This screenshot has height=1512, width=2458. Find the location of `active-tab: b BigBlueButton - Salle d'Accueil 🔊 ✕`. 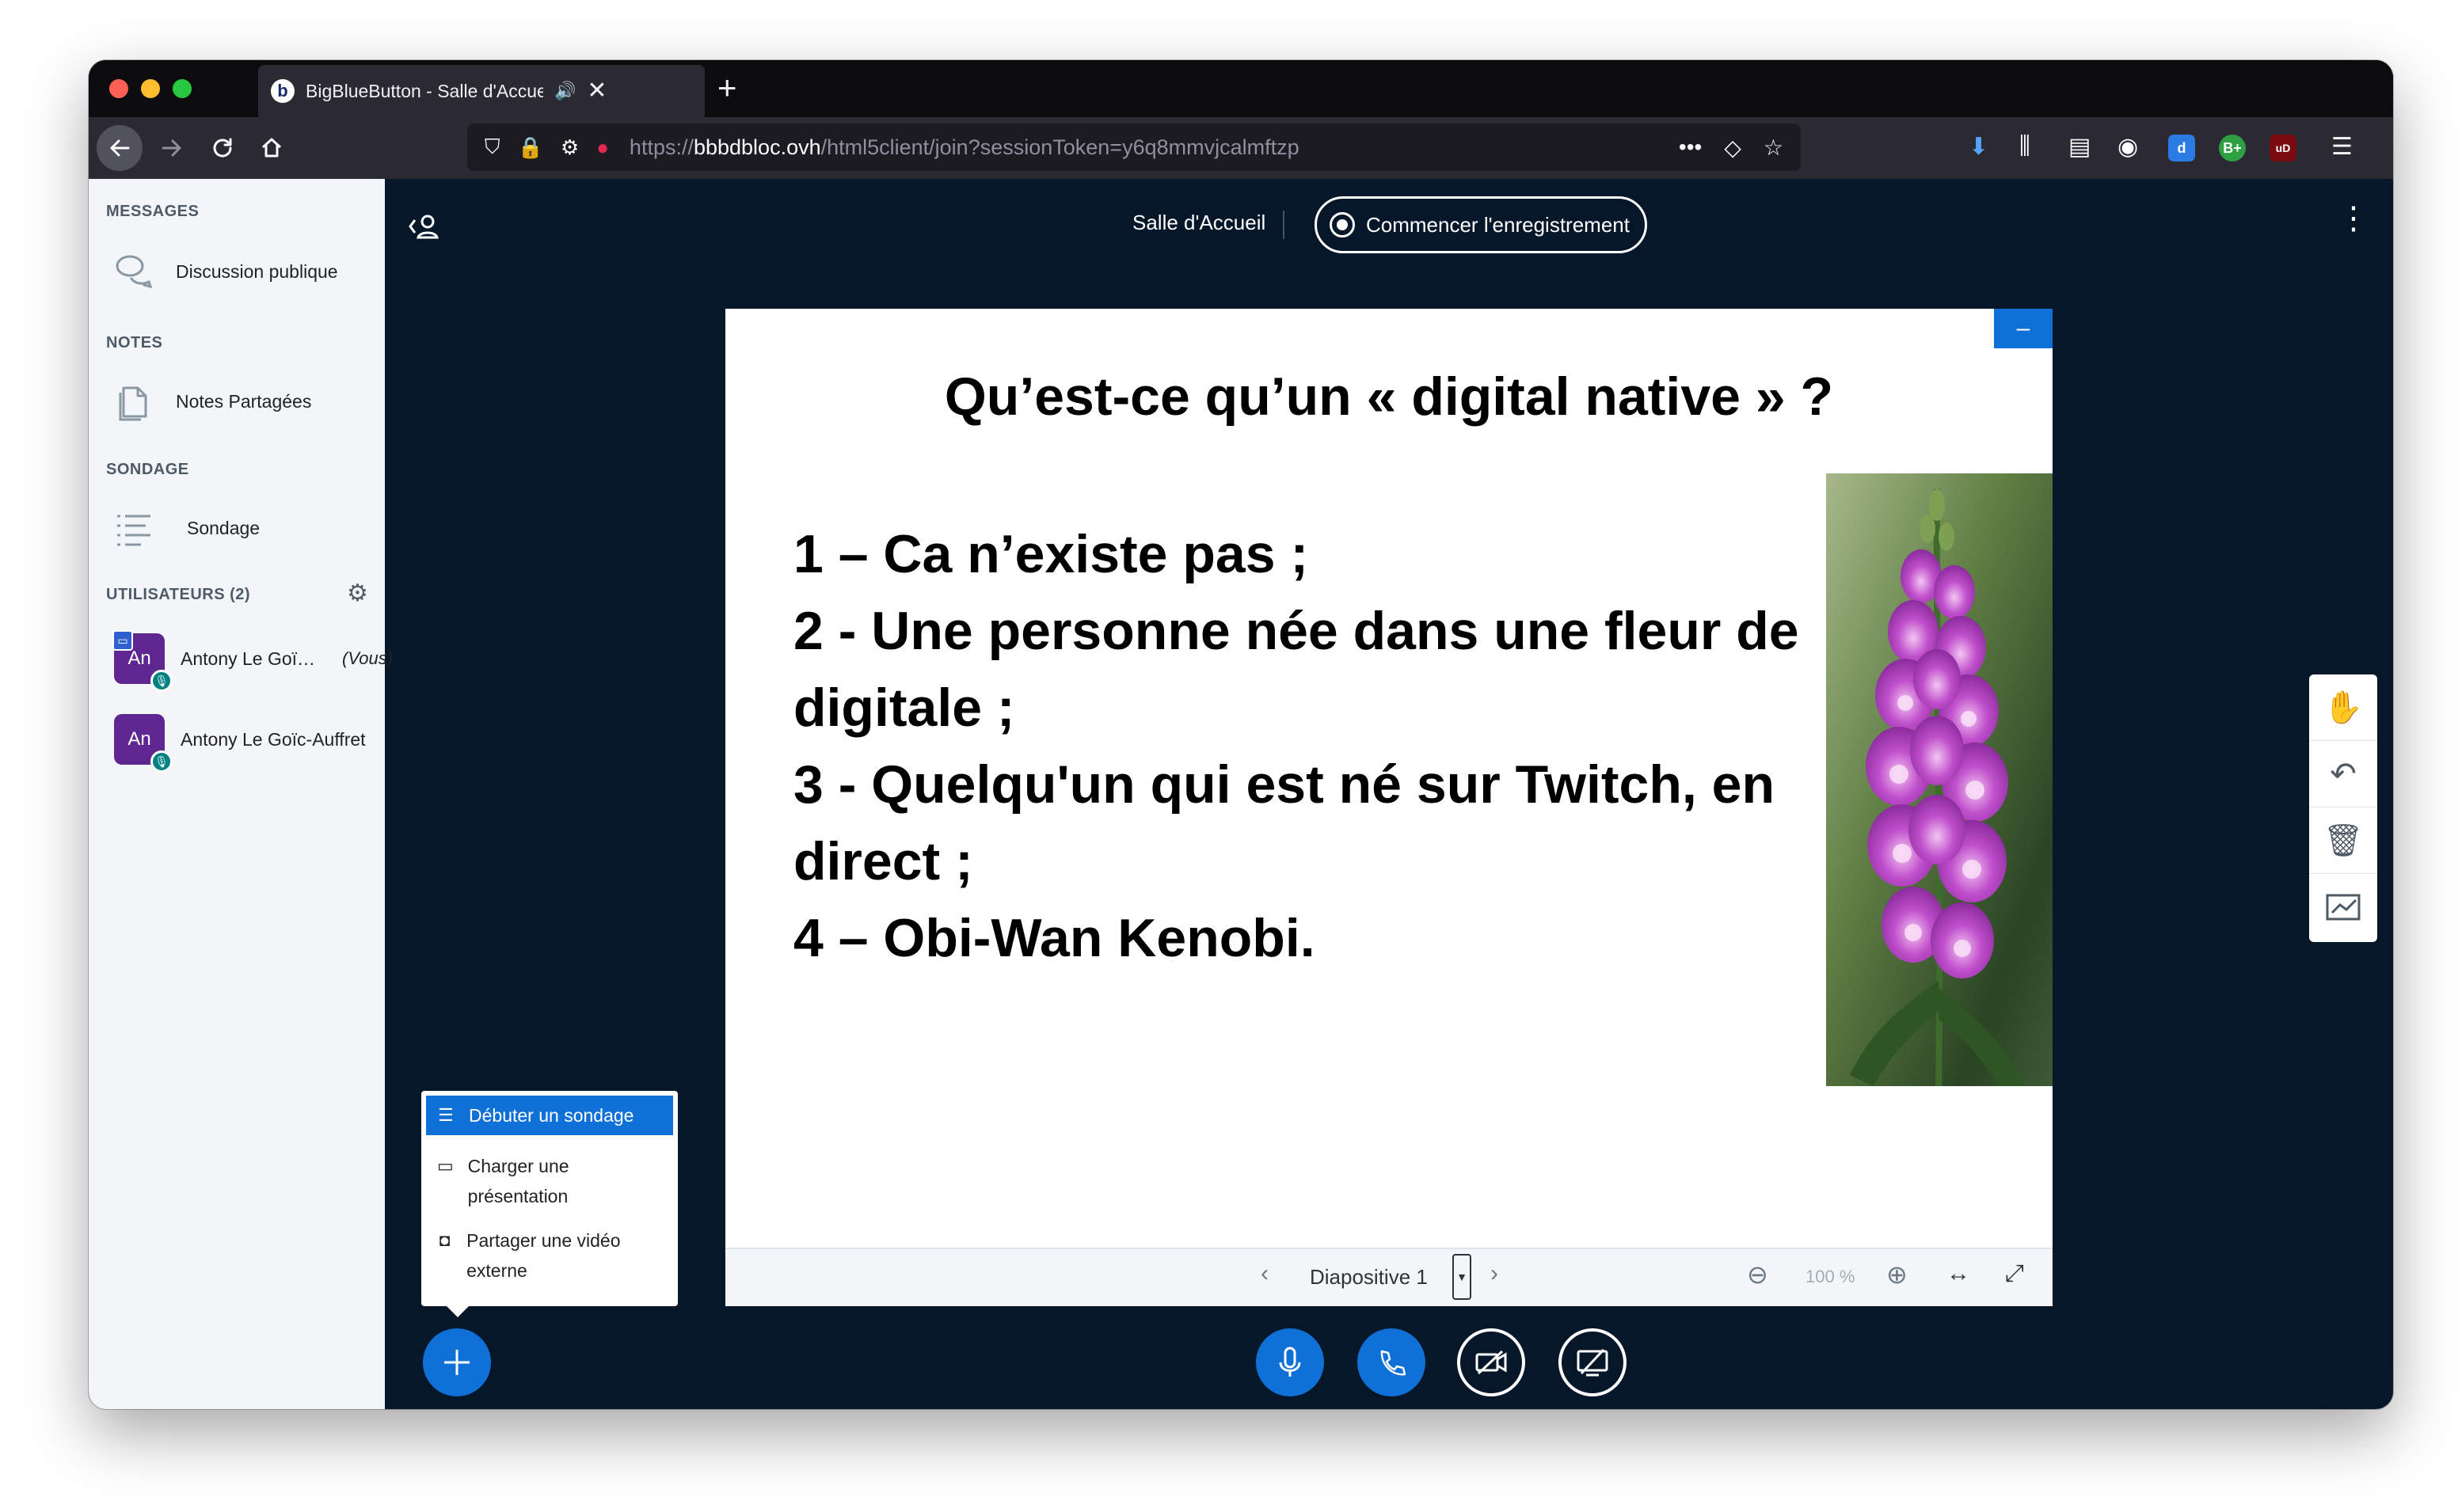

active-tab: b BigBlueButton - Salle d'Accueil 🔊 ✕ is located at coordinates (481, 91).